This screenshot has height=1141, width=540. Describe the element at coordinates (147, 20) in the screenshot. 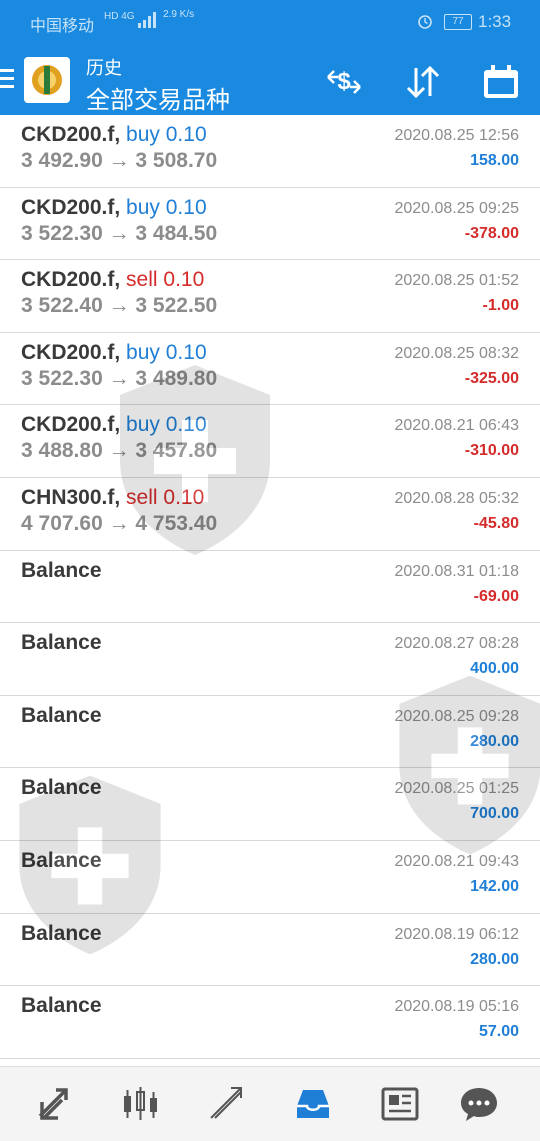

I see `signal-icon` at that location.